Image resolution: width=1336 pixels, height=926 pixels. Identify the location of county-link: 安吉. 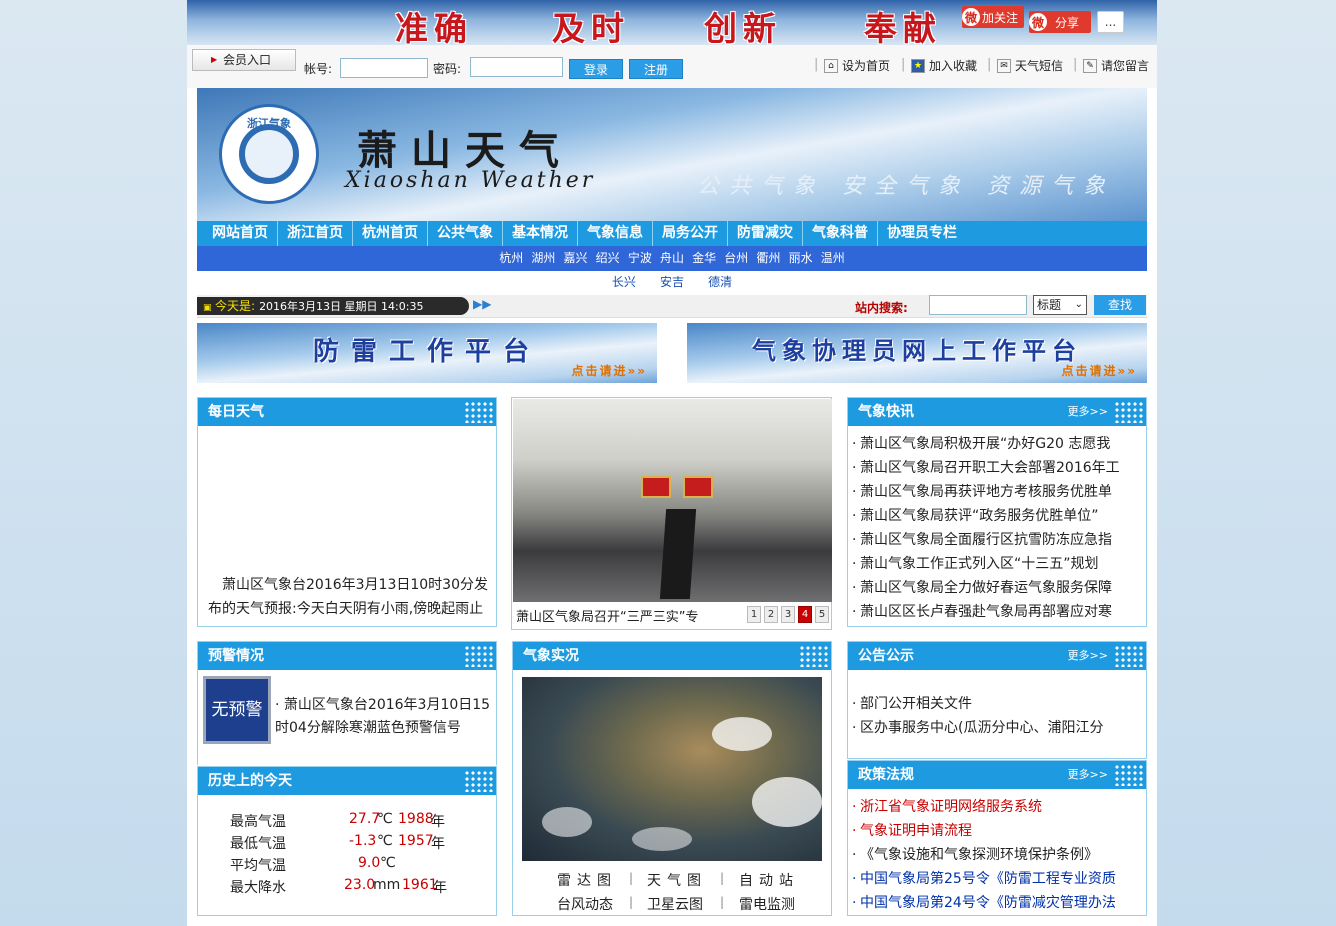
(672, 282).